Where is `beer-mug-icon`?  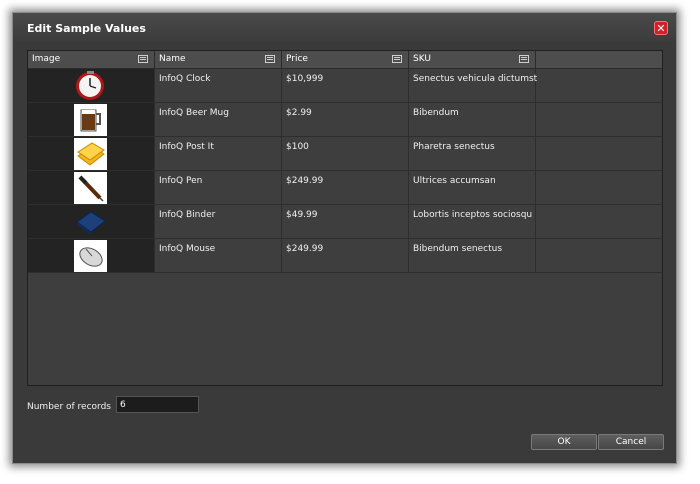
beer-mug-icon is located at coordinates (90, 120).